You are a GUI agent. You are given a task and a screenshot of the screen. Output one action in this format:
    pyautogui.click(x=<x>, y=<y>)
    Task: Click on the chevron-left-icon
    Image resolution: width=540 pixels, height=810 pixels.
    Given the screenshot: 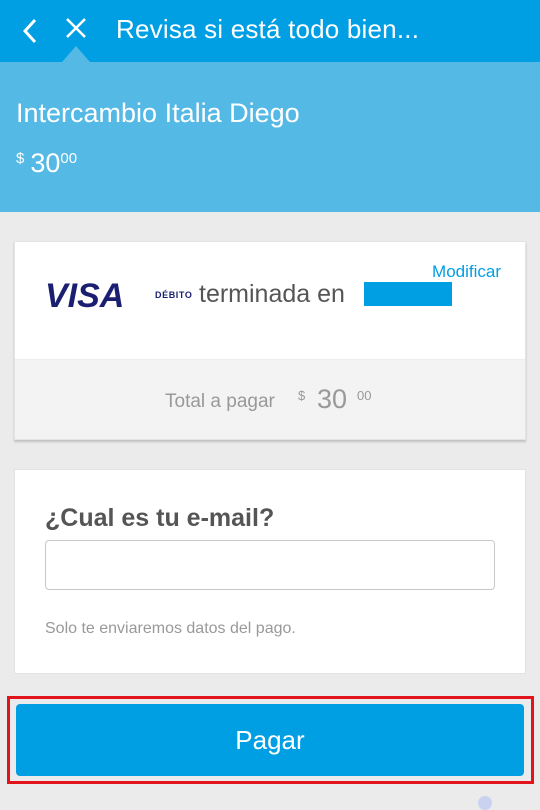 What is the action you would take?
    pyautogui.click(x=29, y=31)
    